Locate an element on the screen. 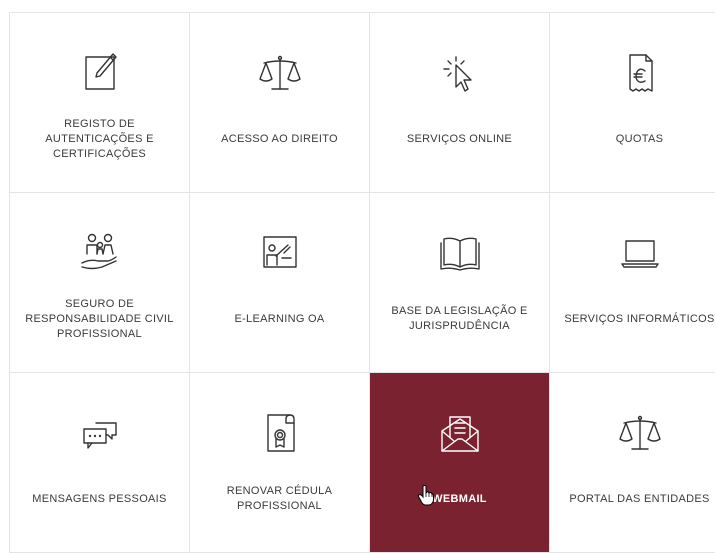 This screenshot has height=553, width=715. tile-quotas: QUOTAS is located at coordinates (632, 103).